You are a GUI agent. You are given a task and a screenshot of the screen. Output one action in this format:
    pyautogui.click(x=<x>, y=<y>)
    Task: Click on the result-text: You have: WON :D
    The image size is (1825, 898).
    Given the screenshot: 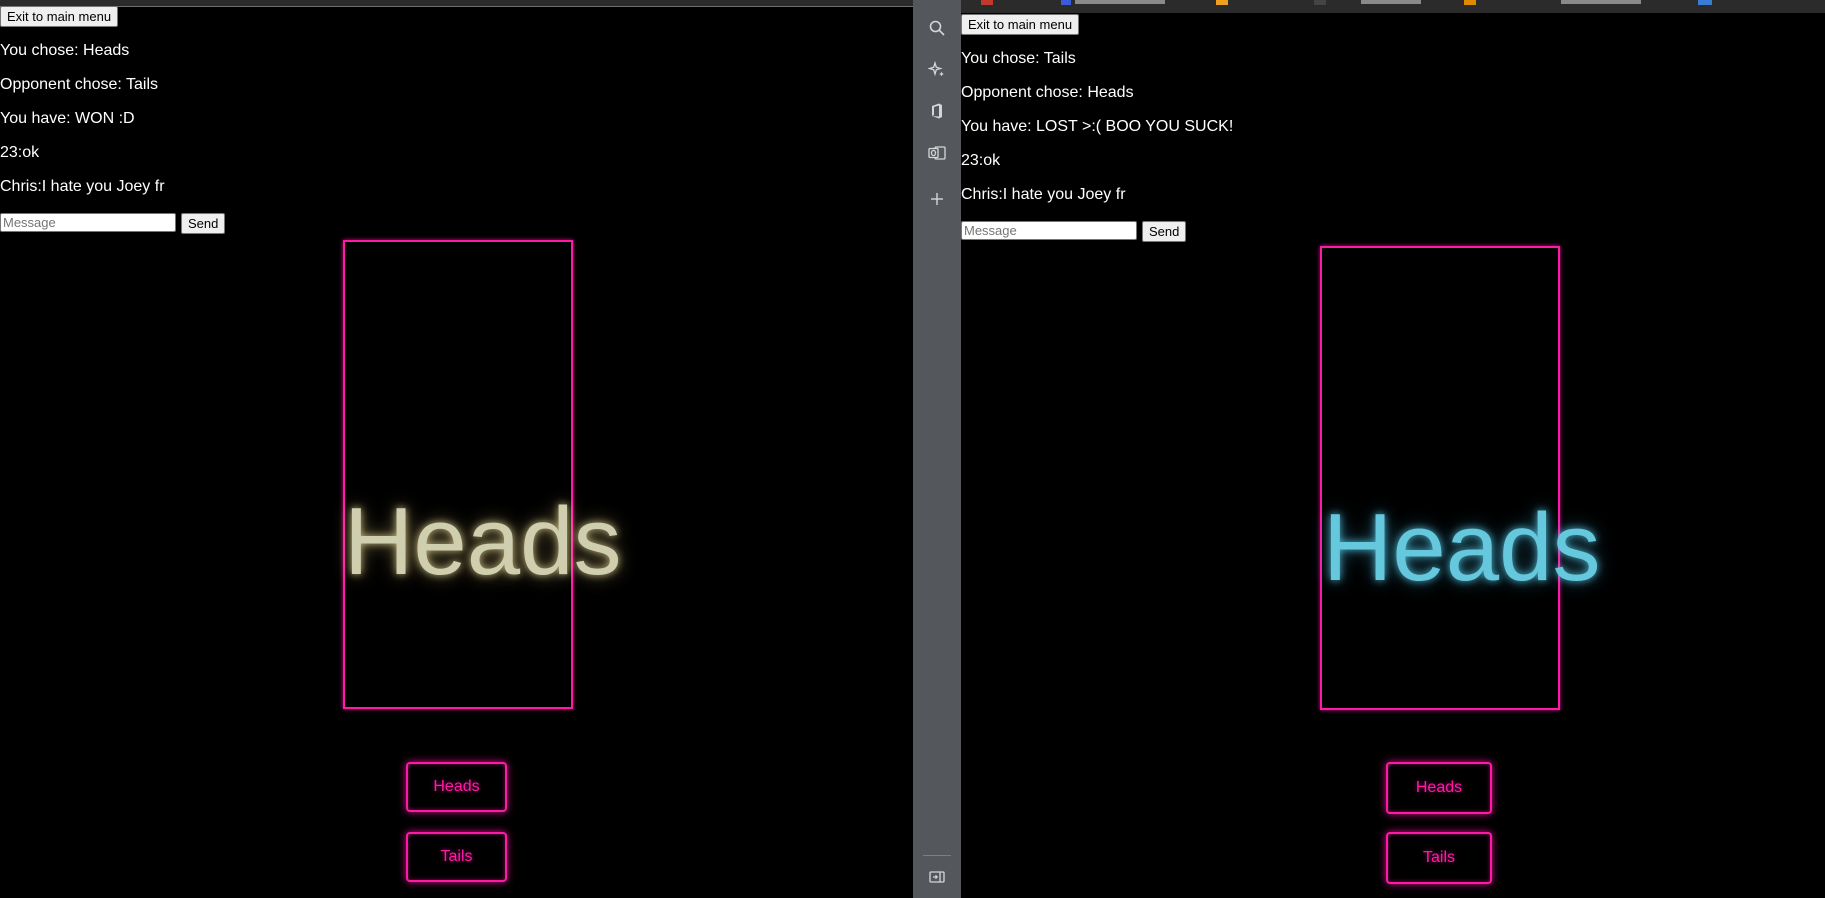 What is the action you would take?
    pyautogui.click(x=67, y=118)
    